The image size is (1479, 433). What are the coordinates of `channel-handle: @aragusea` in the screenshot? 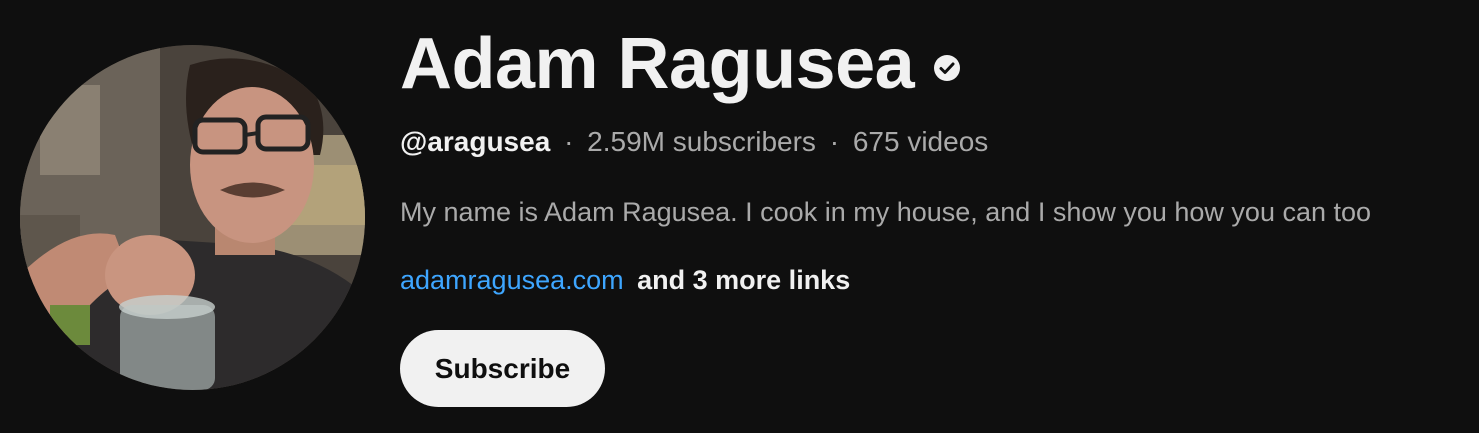 It's located at (475, 141).